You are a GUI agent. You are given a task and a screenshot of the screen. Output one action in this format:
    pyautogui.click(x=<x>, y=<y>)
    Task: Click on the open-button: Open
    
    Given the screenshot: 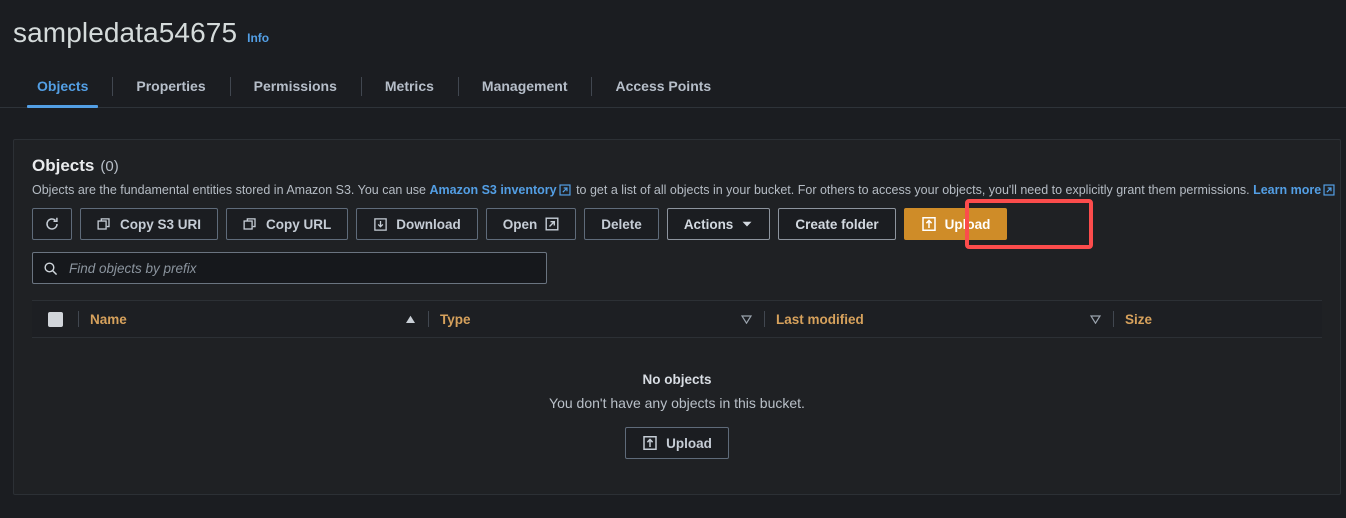 What is the action you would take?
    pyautogui.click(x=531, y=224)
    